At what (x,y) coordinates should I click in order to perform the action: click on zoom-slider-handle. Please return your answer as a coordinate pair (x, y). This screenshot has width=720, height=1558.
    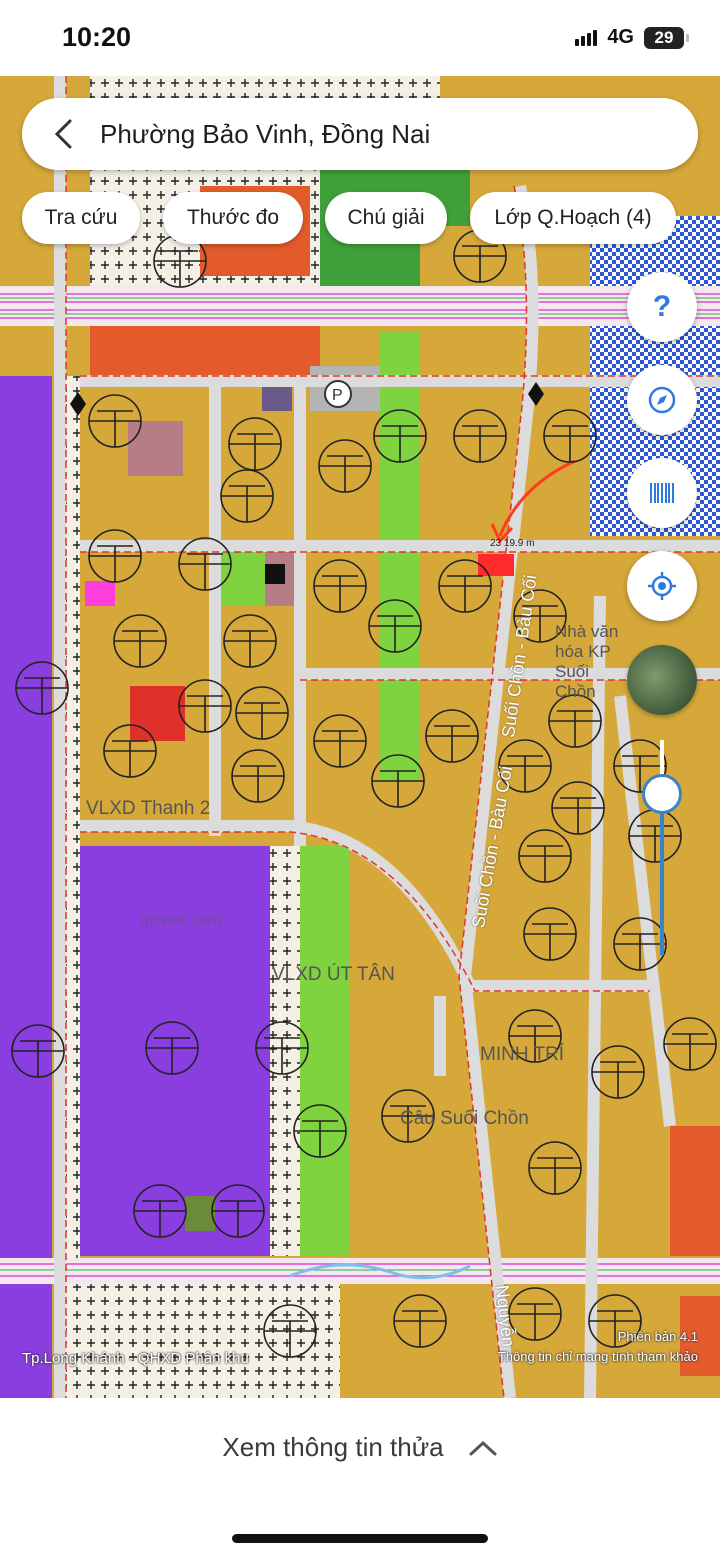
    Looking at the image, I should click on (662, 794).